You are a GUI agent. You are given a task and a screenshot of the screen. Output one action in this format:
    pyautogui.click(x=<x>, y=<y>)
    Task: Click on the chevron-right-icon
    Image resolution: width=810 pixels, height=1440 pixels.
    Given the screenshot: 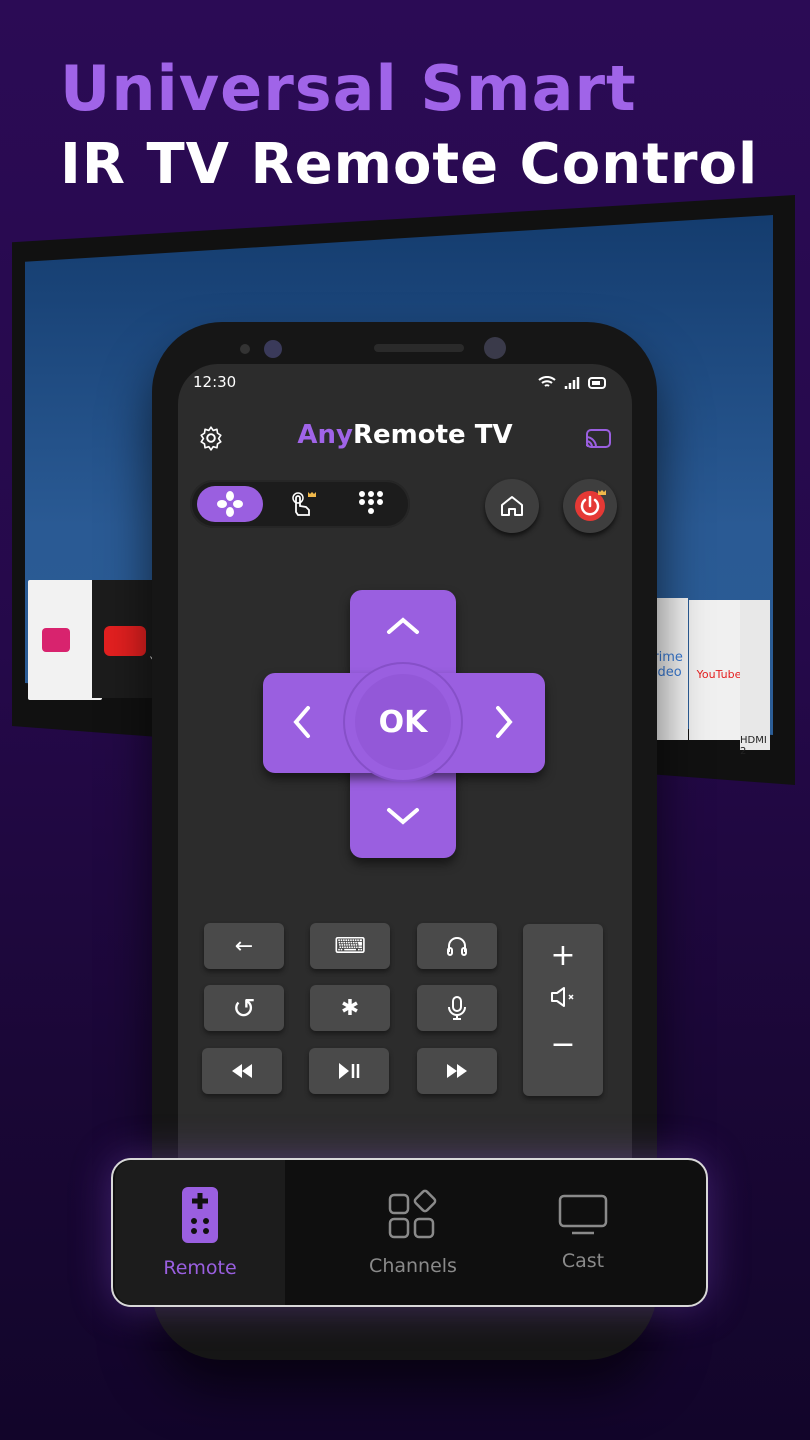 What is the action you would take?
    pyautogui.click(x=504, y=722)
    